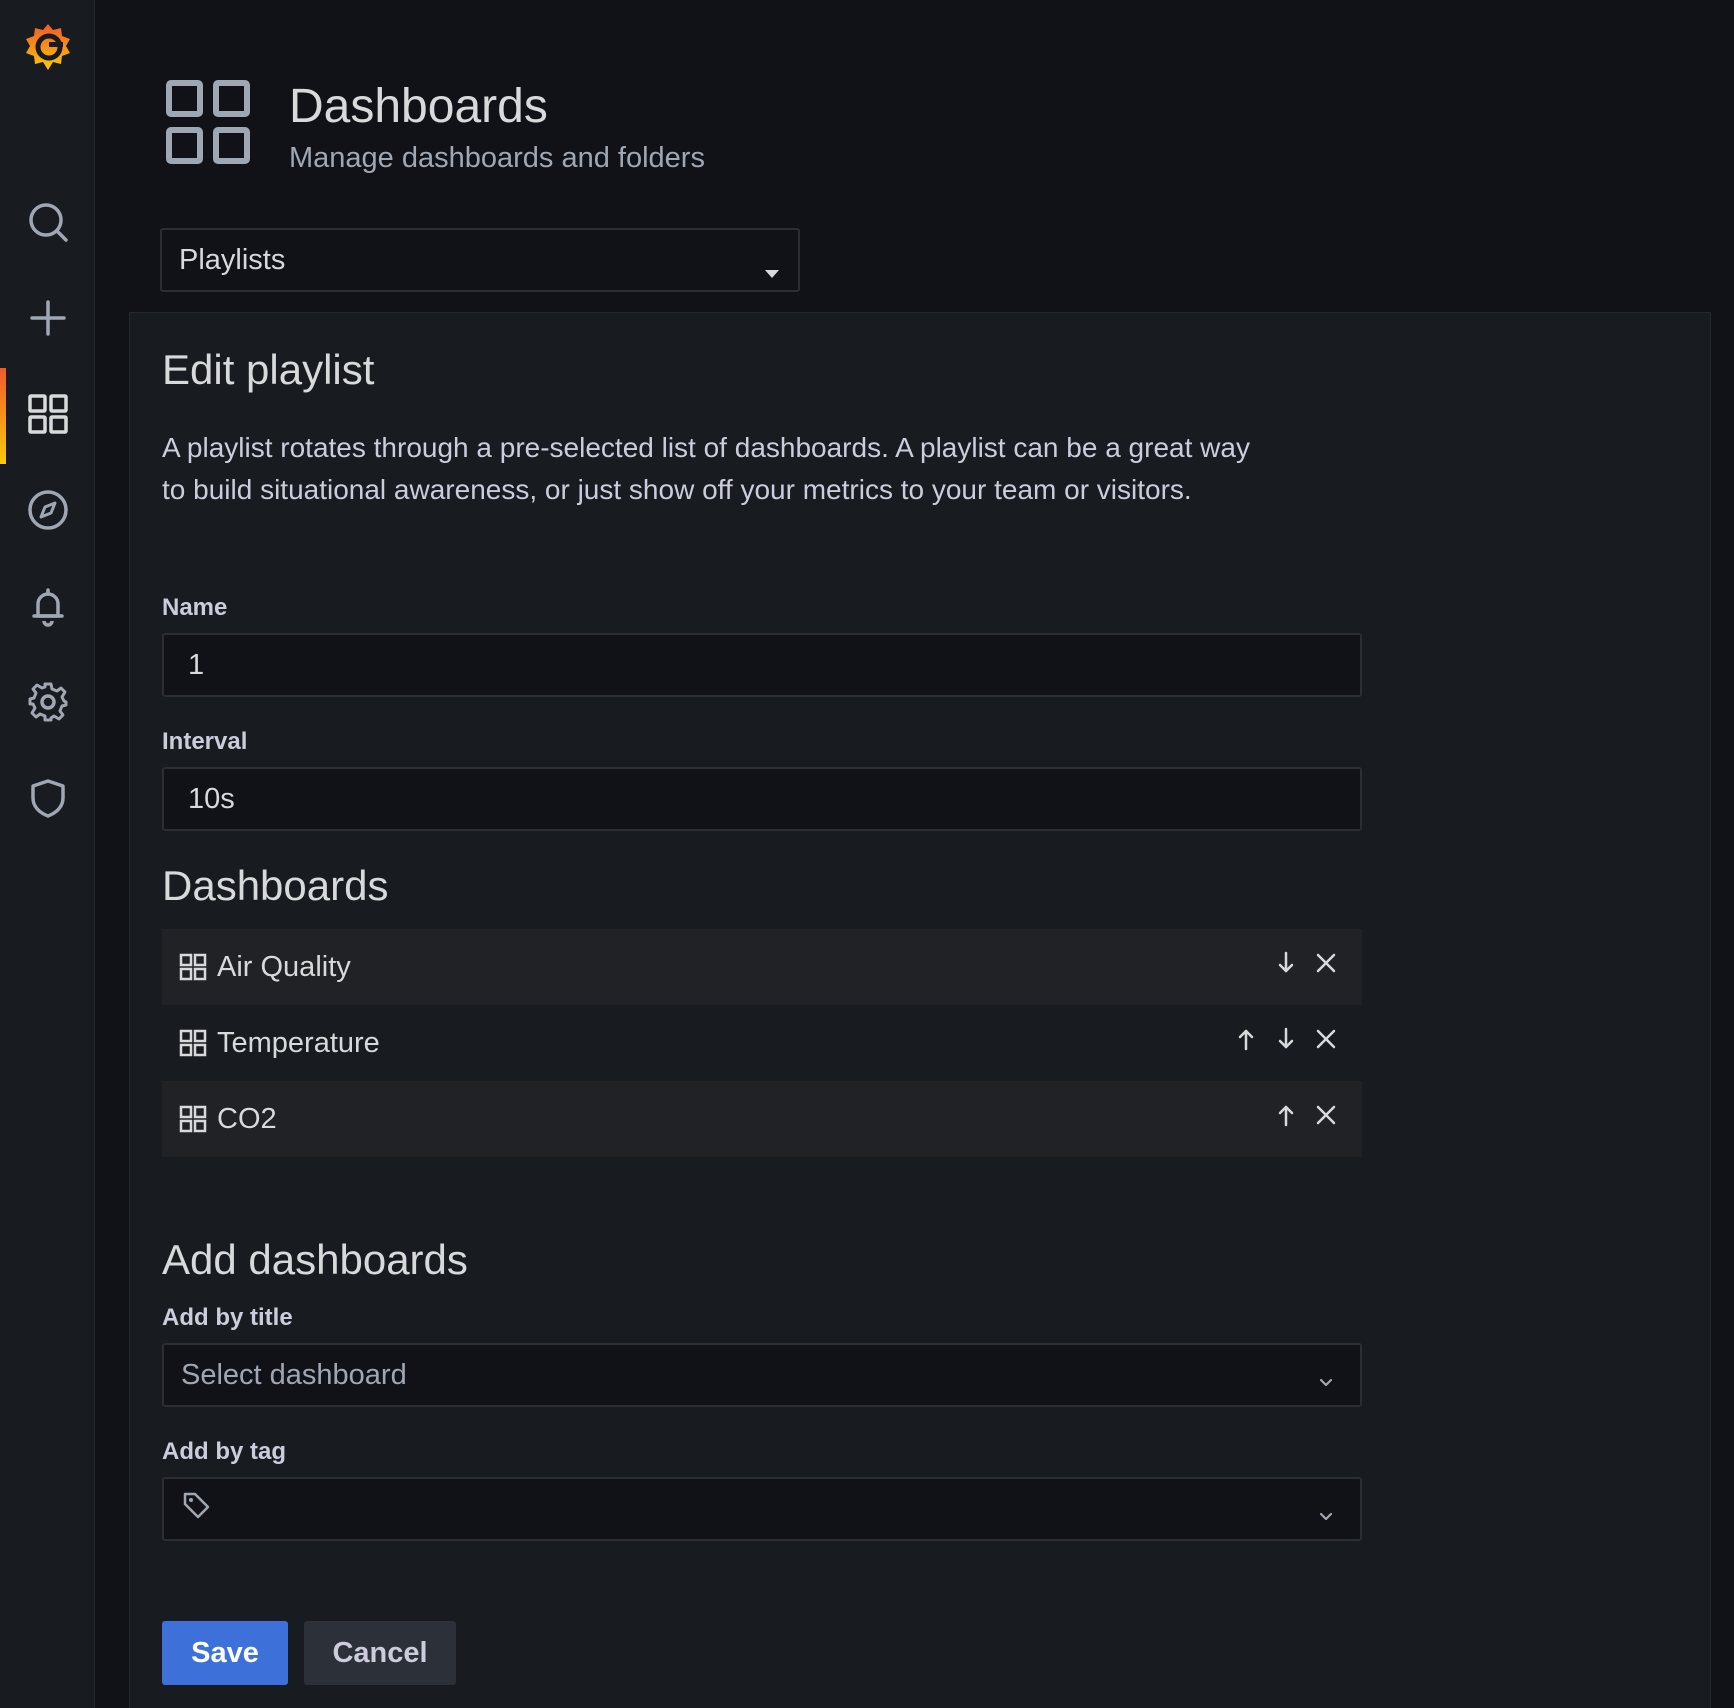 This screenshot has width=1734, height=1708. What do you see at coordinates (772, 270) in the screenshot?
I see `caret-down-icon` at bounding box center [772, 270].